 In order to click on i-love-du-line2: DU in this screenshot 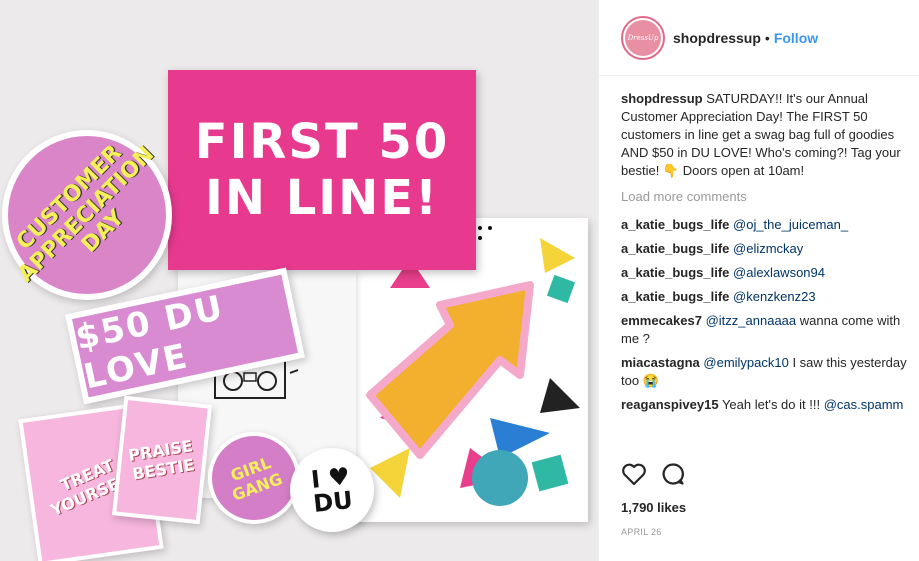, I will do `click(333, 501)`.